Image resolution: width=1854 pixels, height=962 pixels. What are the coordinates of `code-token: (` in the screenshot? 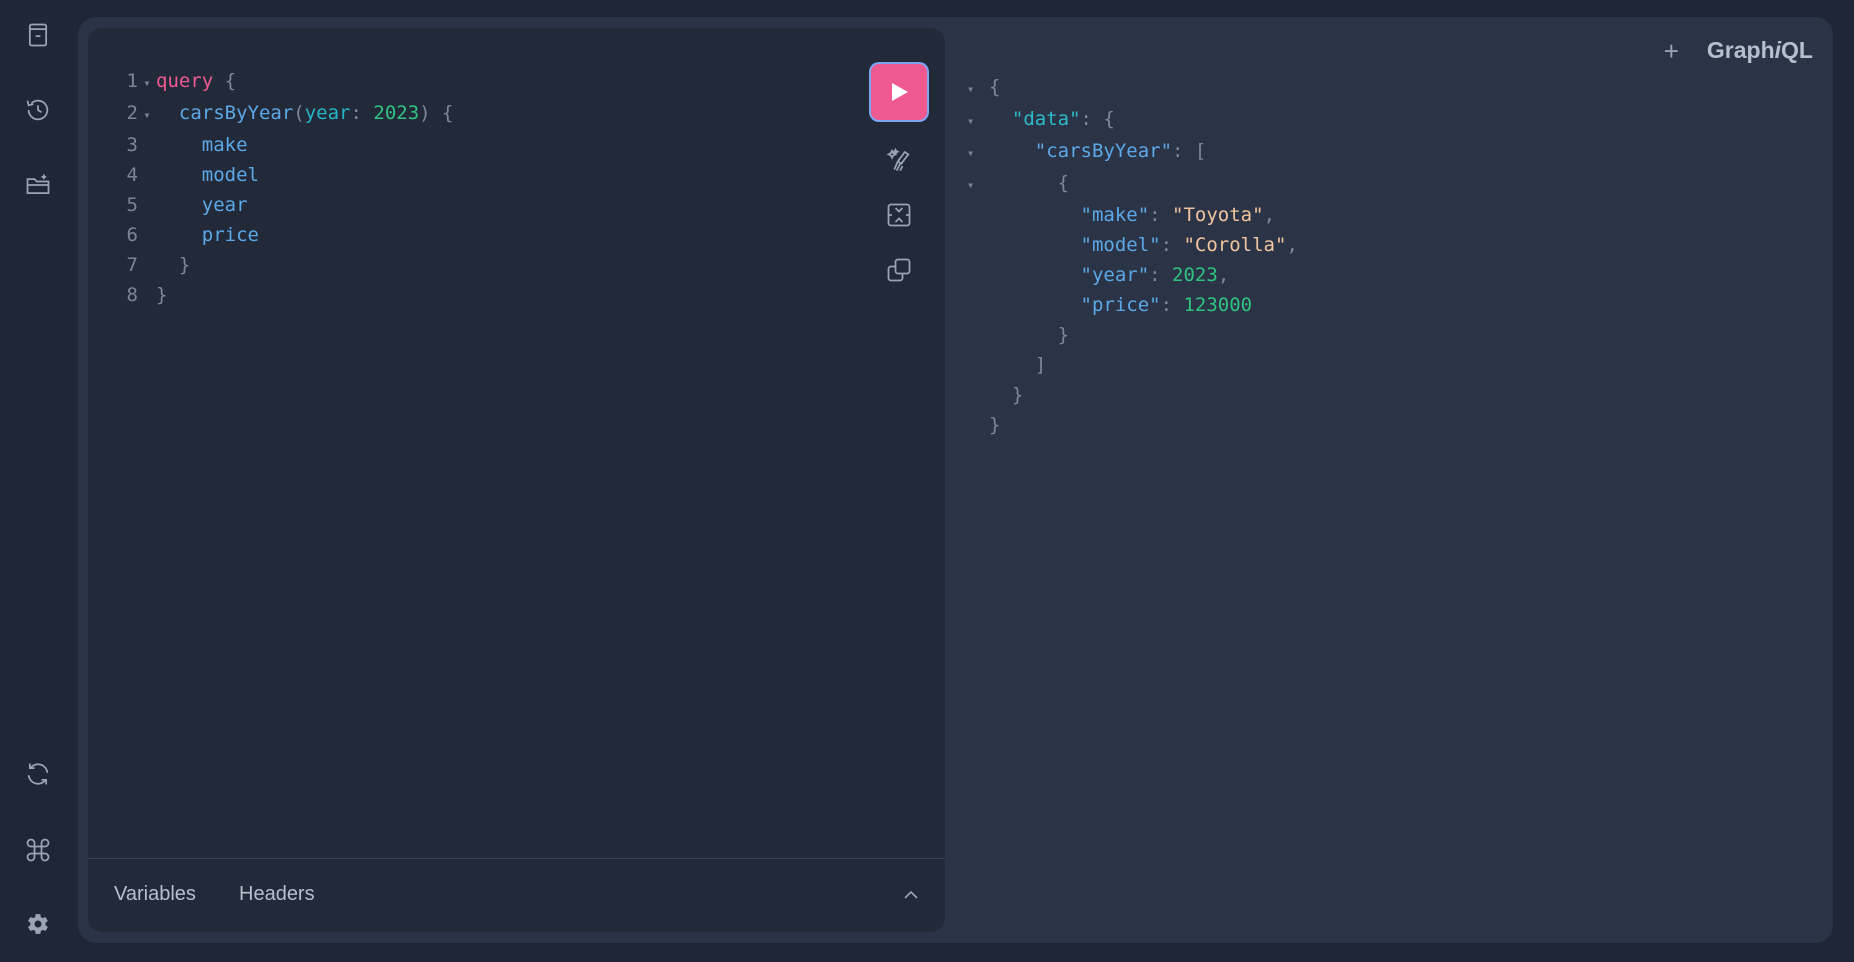 It's located at (299, 113).